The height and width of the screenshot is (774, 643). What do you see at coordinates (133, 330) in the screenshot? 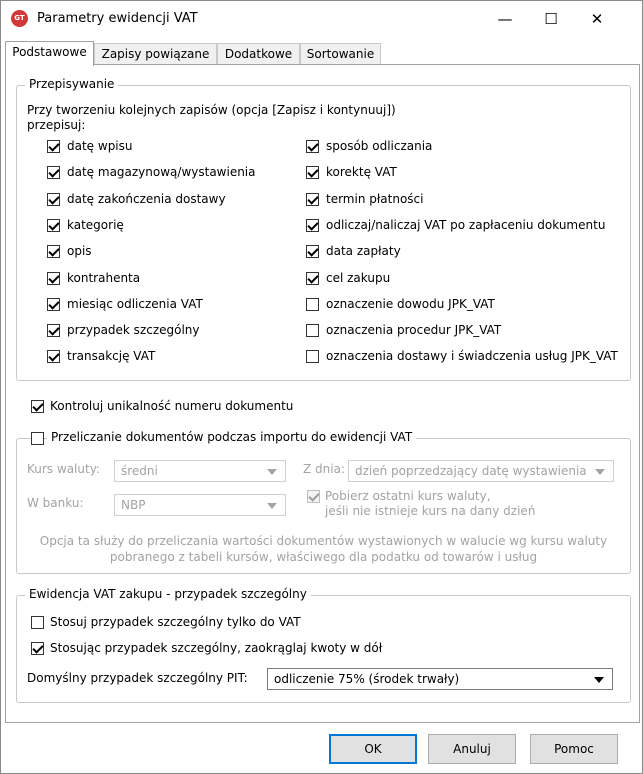
I see `left-label-7: przypadek szczególny` at bounding box center [133, 330].